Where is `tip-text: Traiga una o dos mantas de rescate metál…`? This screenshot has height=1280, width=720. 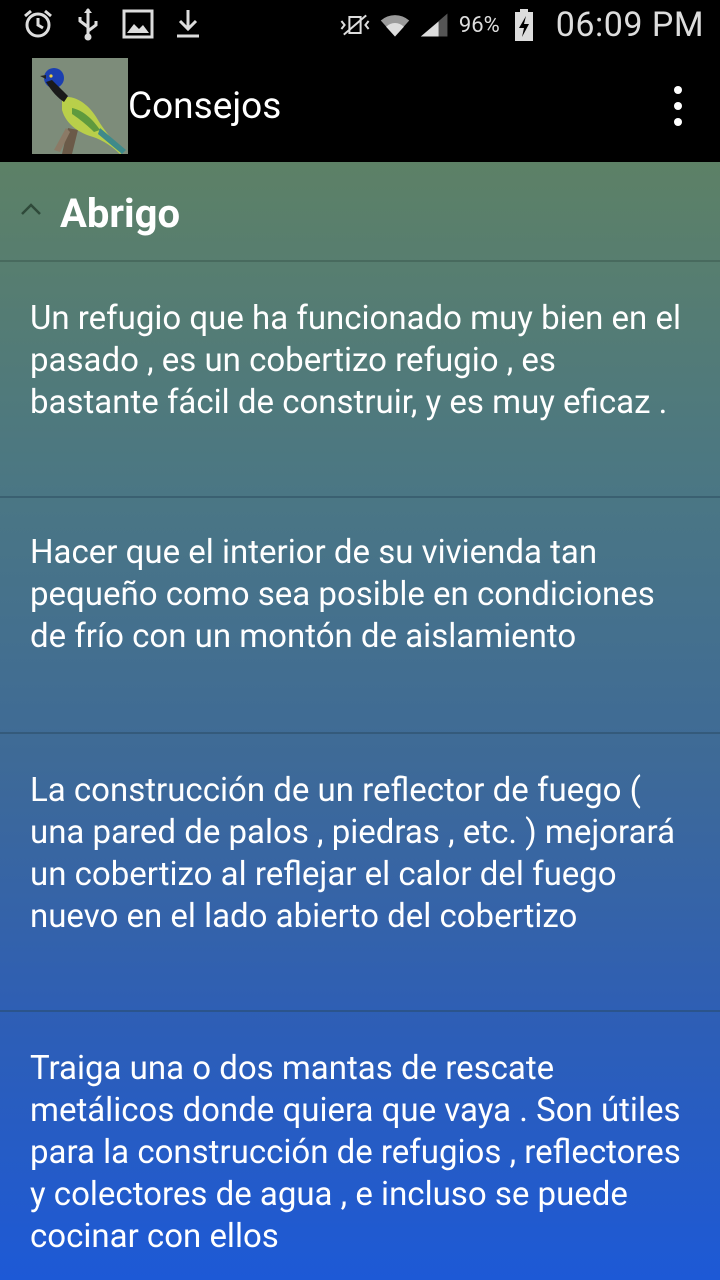
tip-text: Traiga una o dos mantas de rescate metál… is located at coordinates (355, 1152).